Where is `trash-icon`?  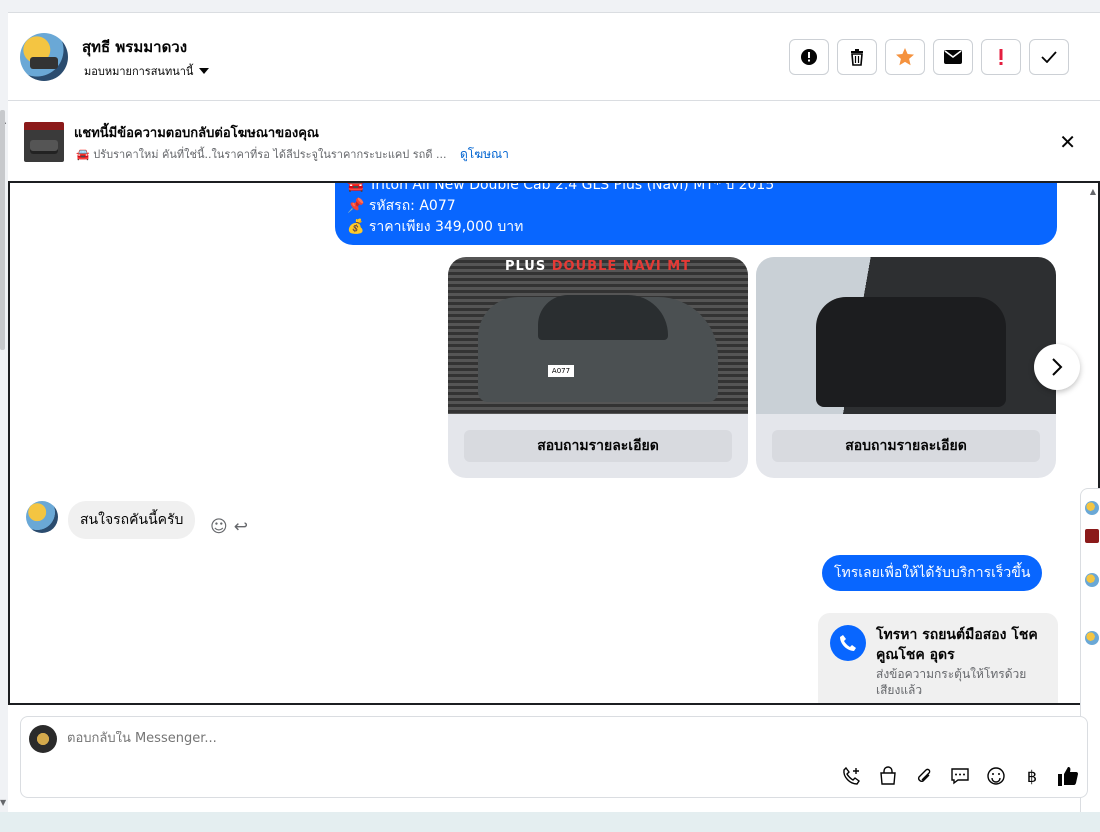 trash-icon is located at coordinates (857, 57).